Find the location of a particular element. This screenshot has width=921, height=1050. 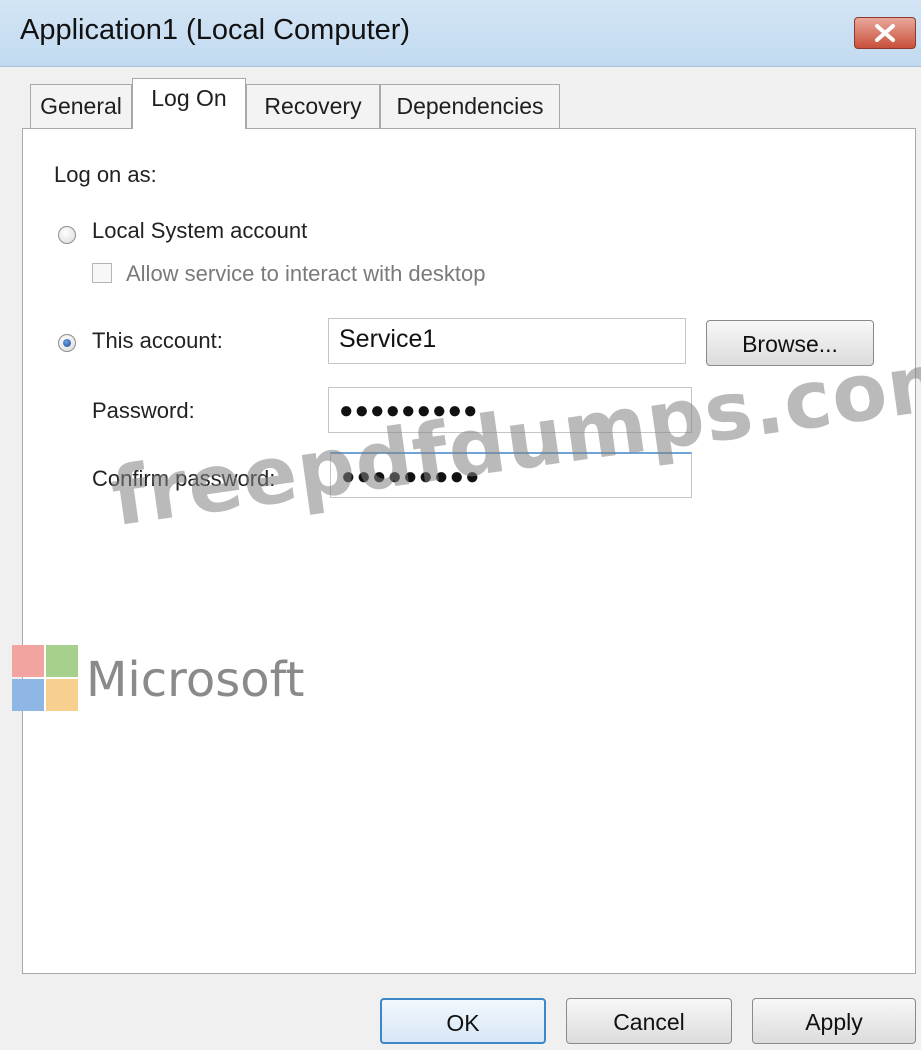

tab-log-on: Log On is located at coordinates (189, 103).